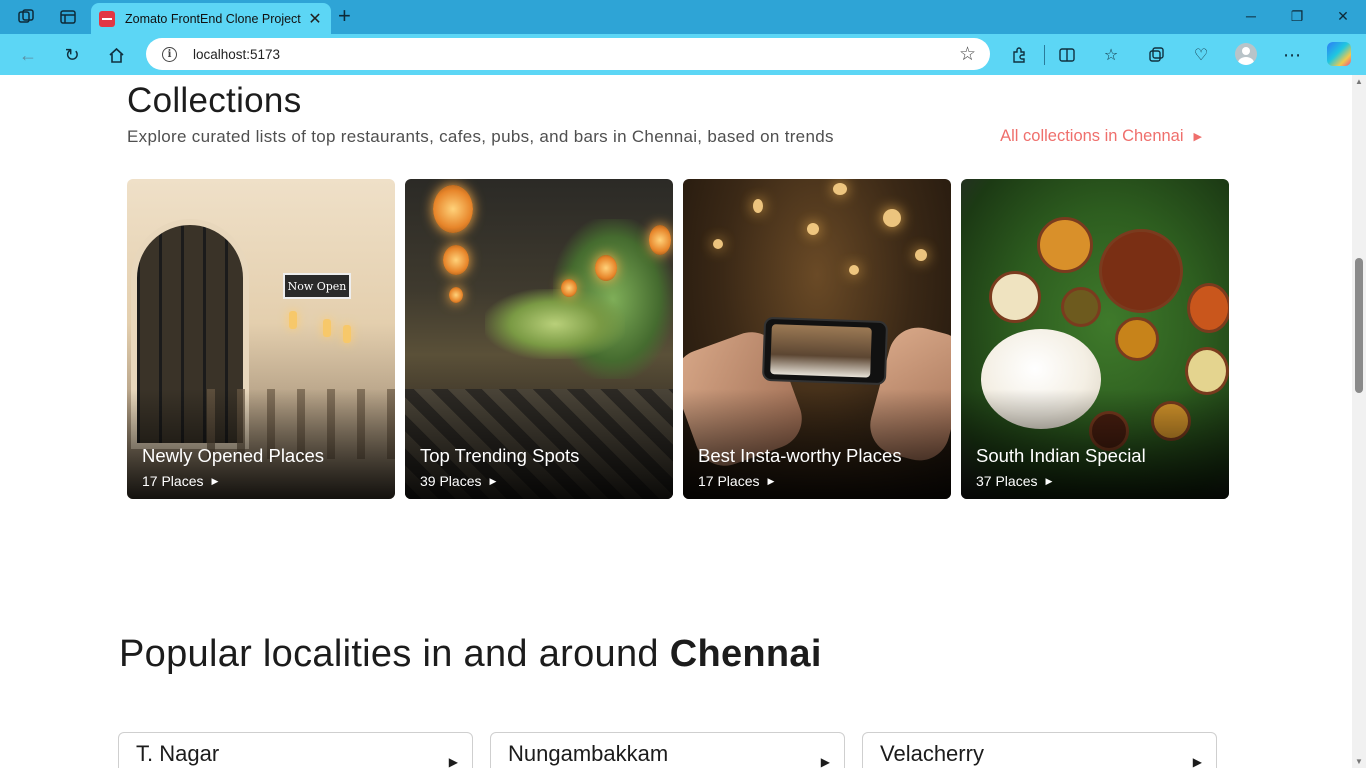  Describe the element at coordinates (1007, 481) in the screenshot. I see `card-count-label: 37 Places` at that location.